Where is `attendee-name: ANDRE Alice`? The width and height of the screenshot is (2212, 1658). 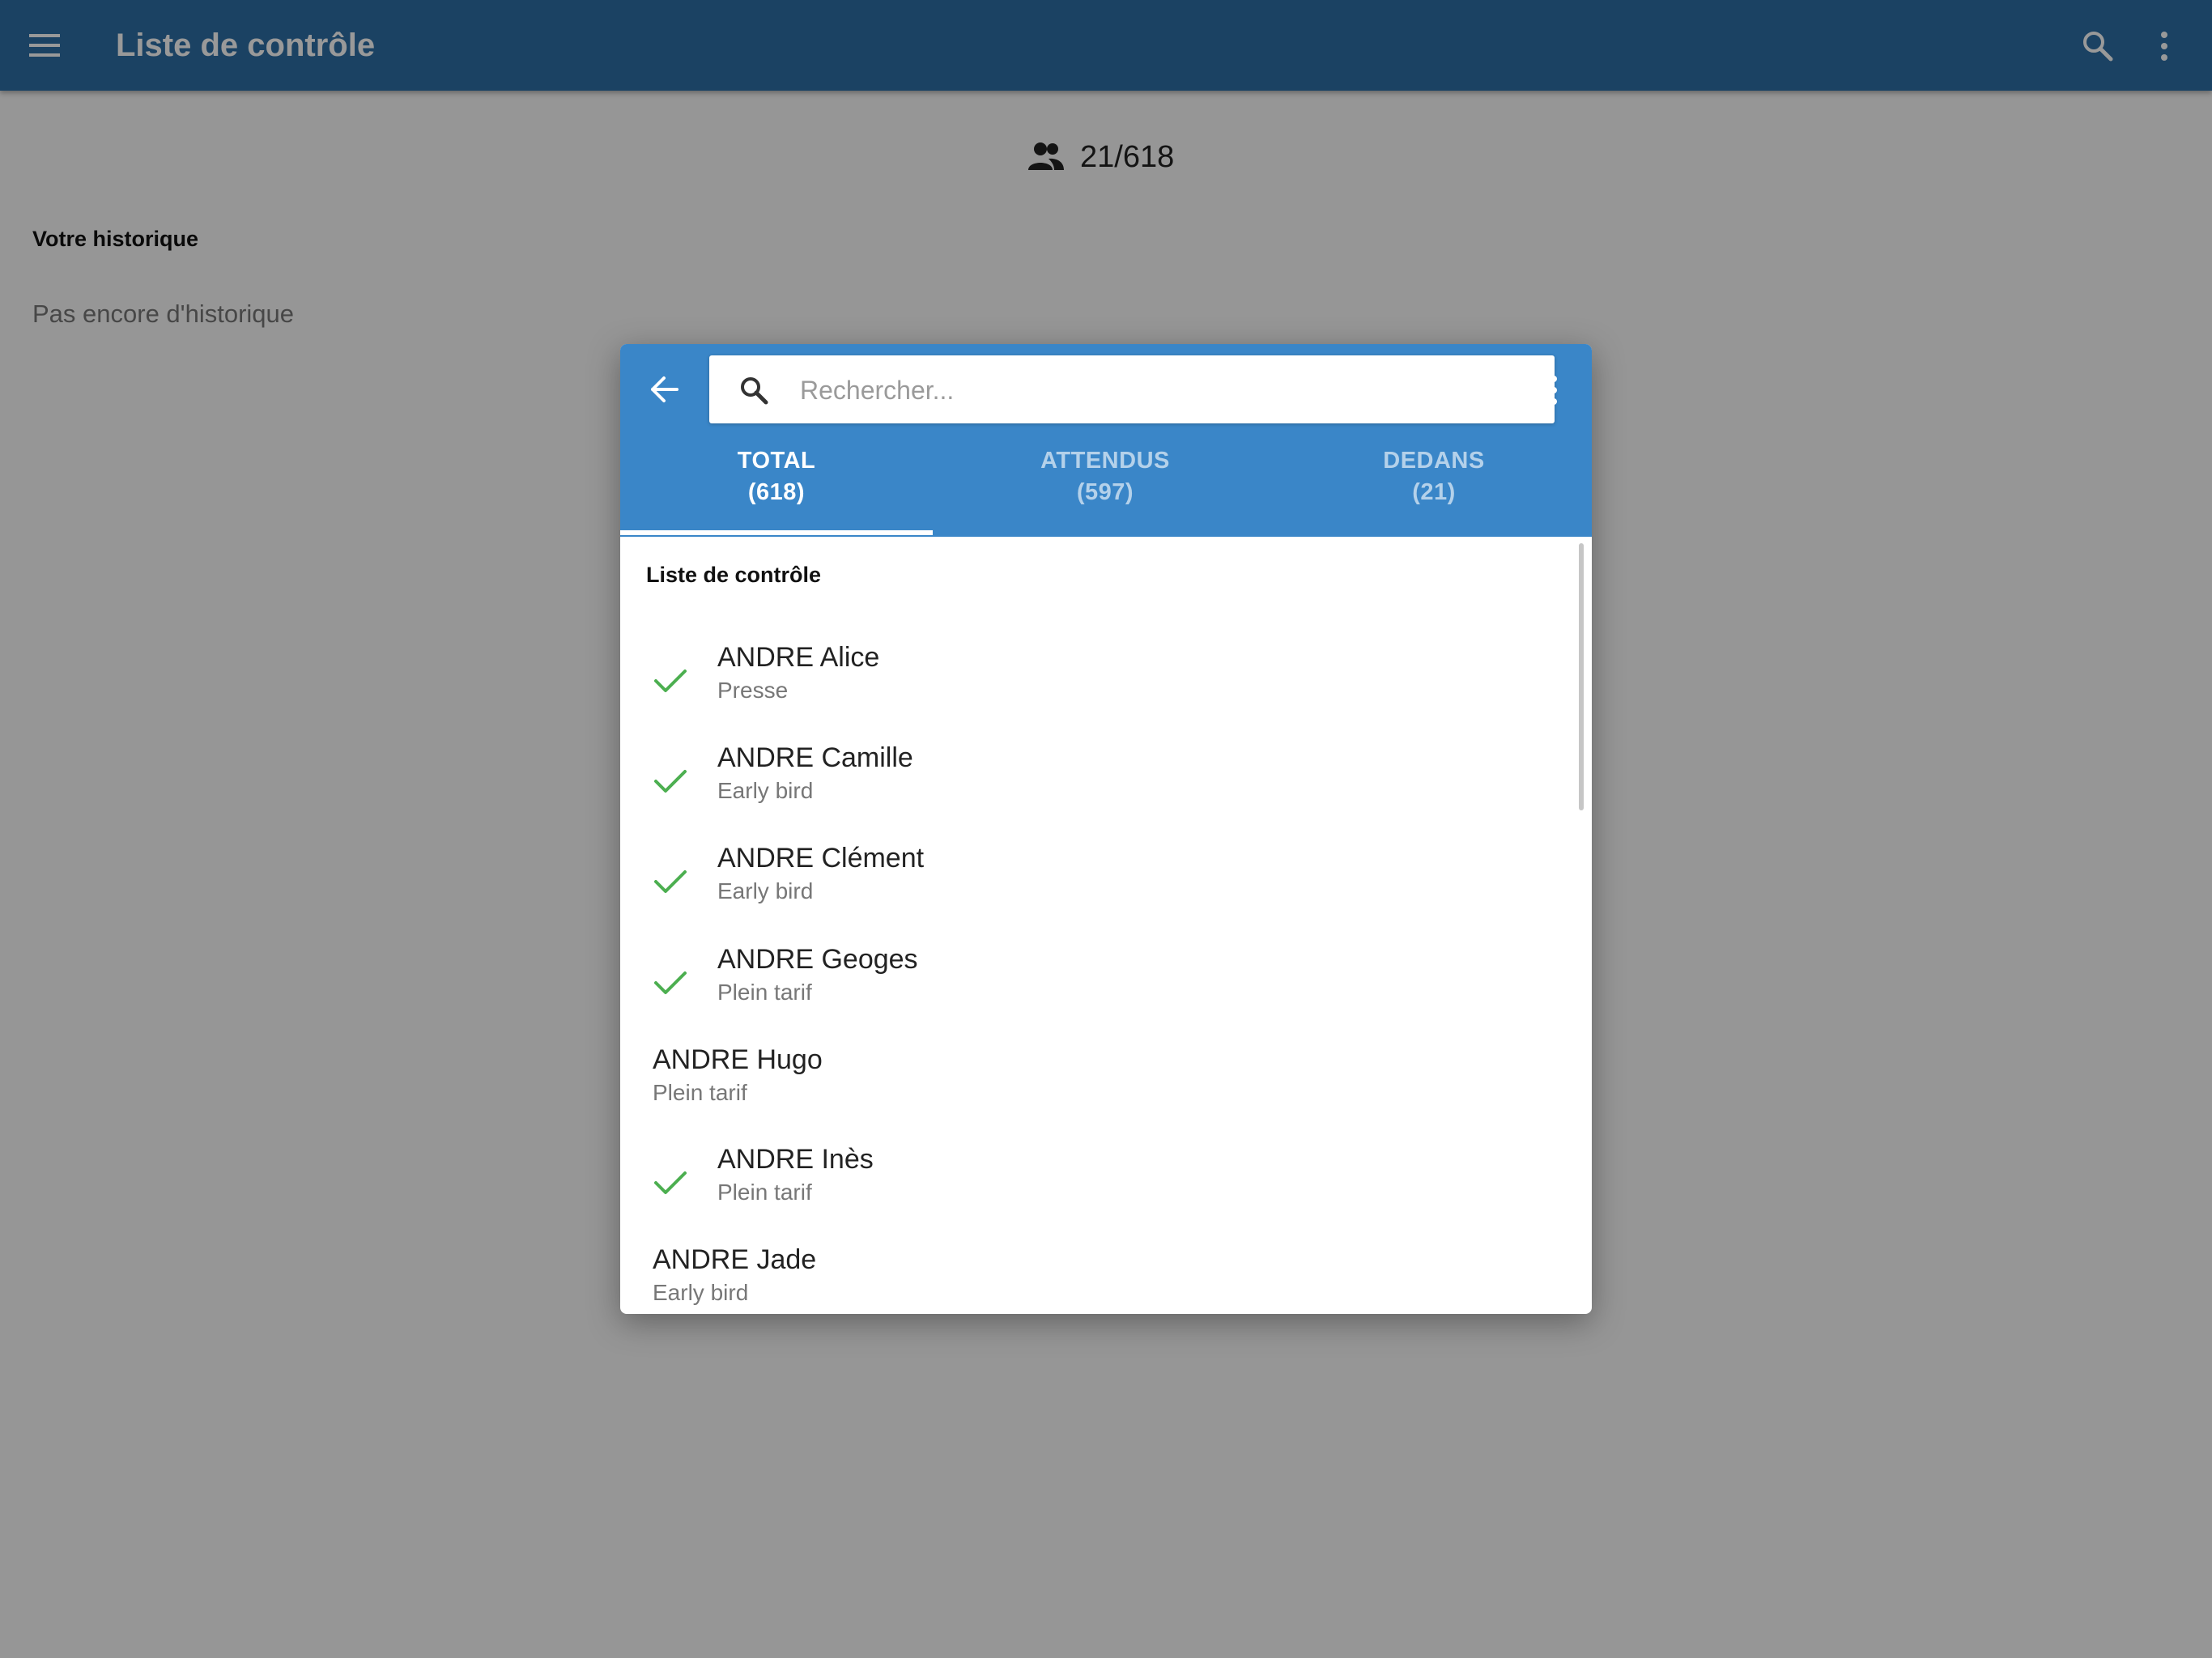
attendee-name: ANDRE Alice is located at coordinates (799, 657).